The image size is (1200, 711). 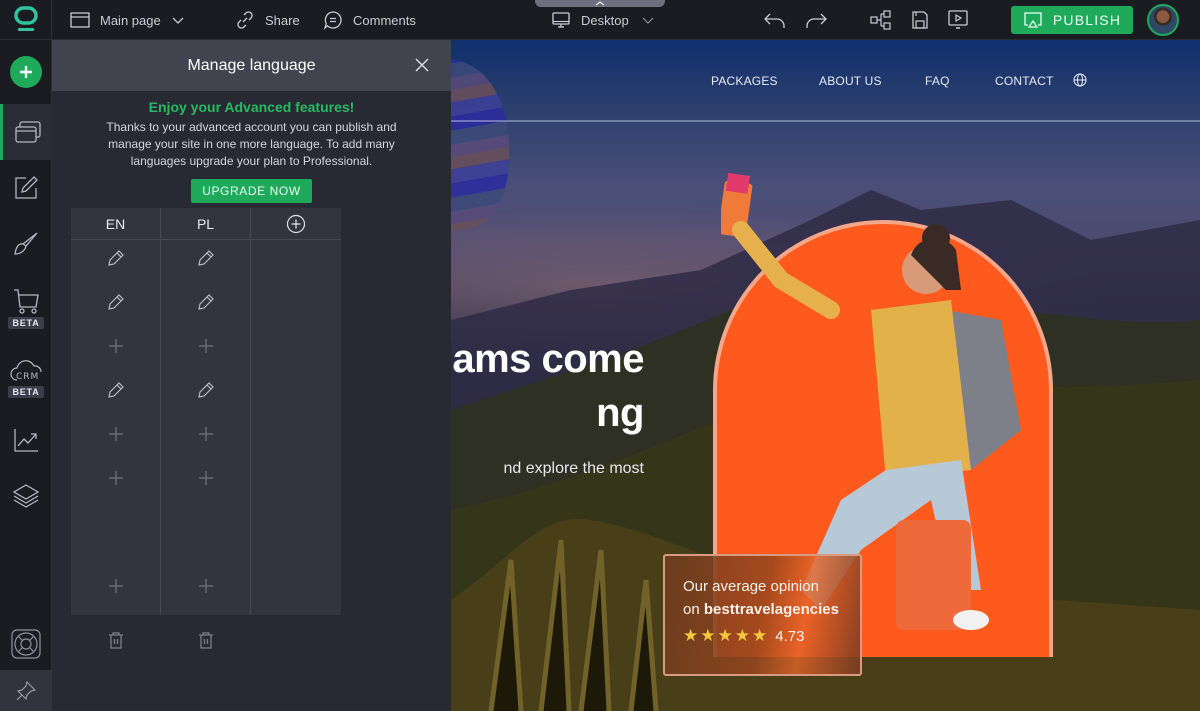 What do you see at coordinates (1024, 81) in the screenshot?
I see `site-nav-contact: CONTACT` at bounding box center [1024, 81].